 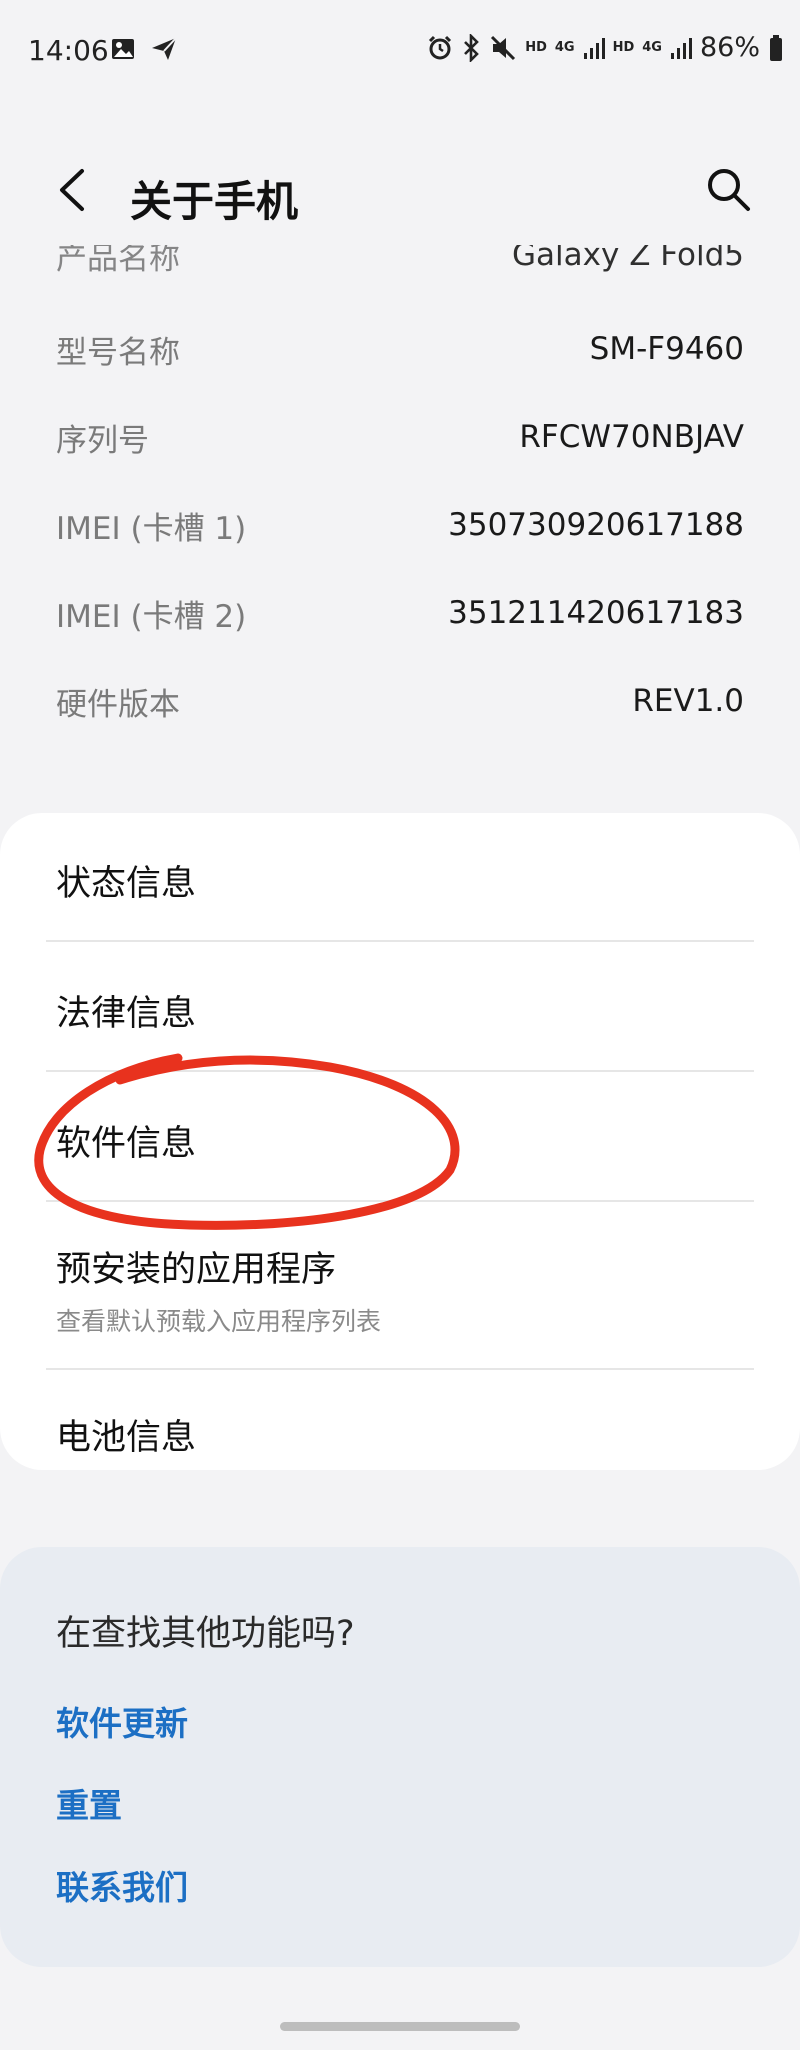 What do you see at coordinates (214, 201) in the screenshot?
I see `page-title: 关于手机` at bounding box center [214, 201].